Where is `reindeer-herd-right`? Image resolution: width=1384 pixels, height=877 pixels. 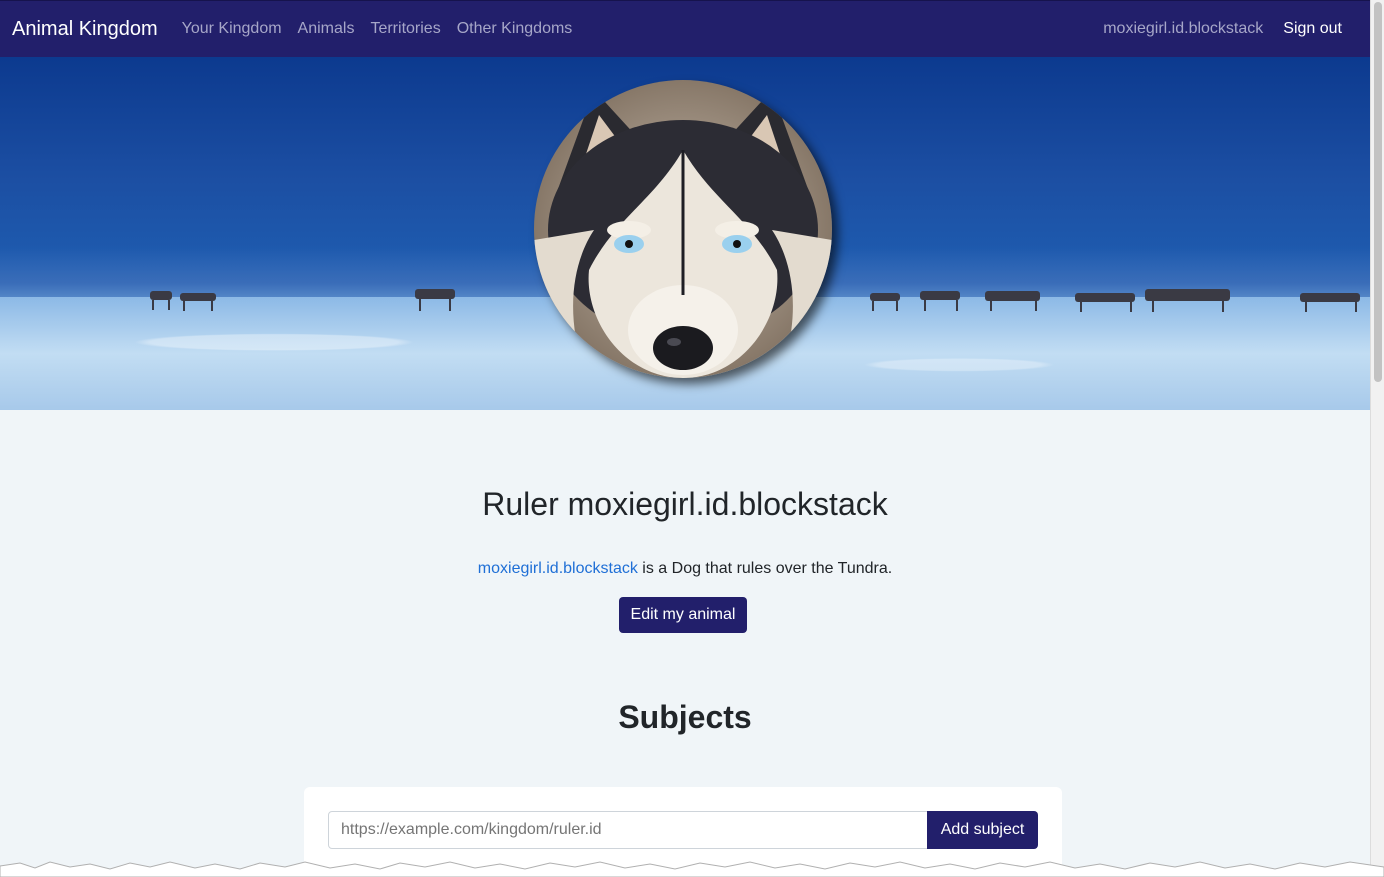 reindeer-herd-right is located at coordinates (1115, 300).